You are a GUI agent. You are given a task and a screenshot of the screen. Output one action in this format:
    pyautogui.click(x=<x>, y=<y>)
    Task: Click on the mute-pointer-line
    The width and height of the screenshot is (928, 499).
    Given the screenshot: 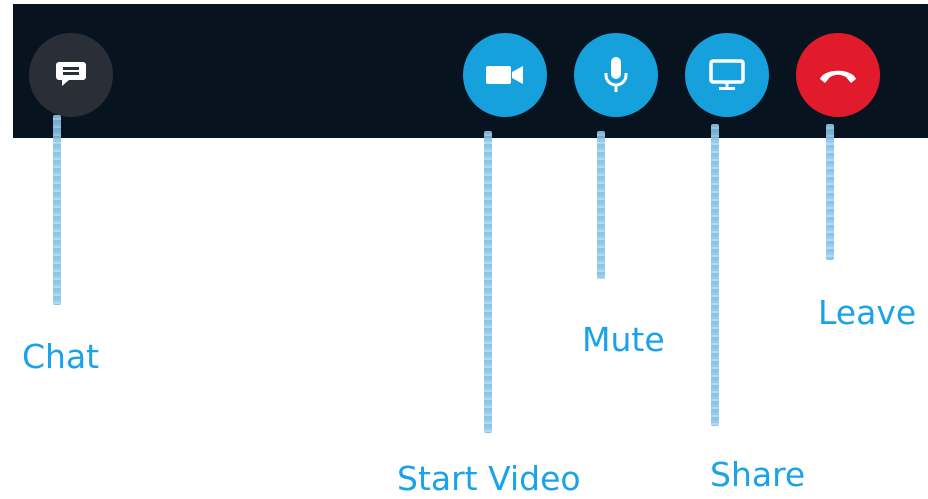 What is the action you would take?
    pyautogui.click(x=601, y=205)
    